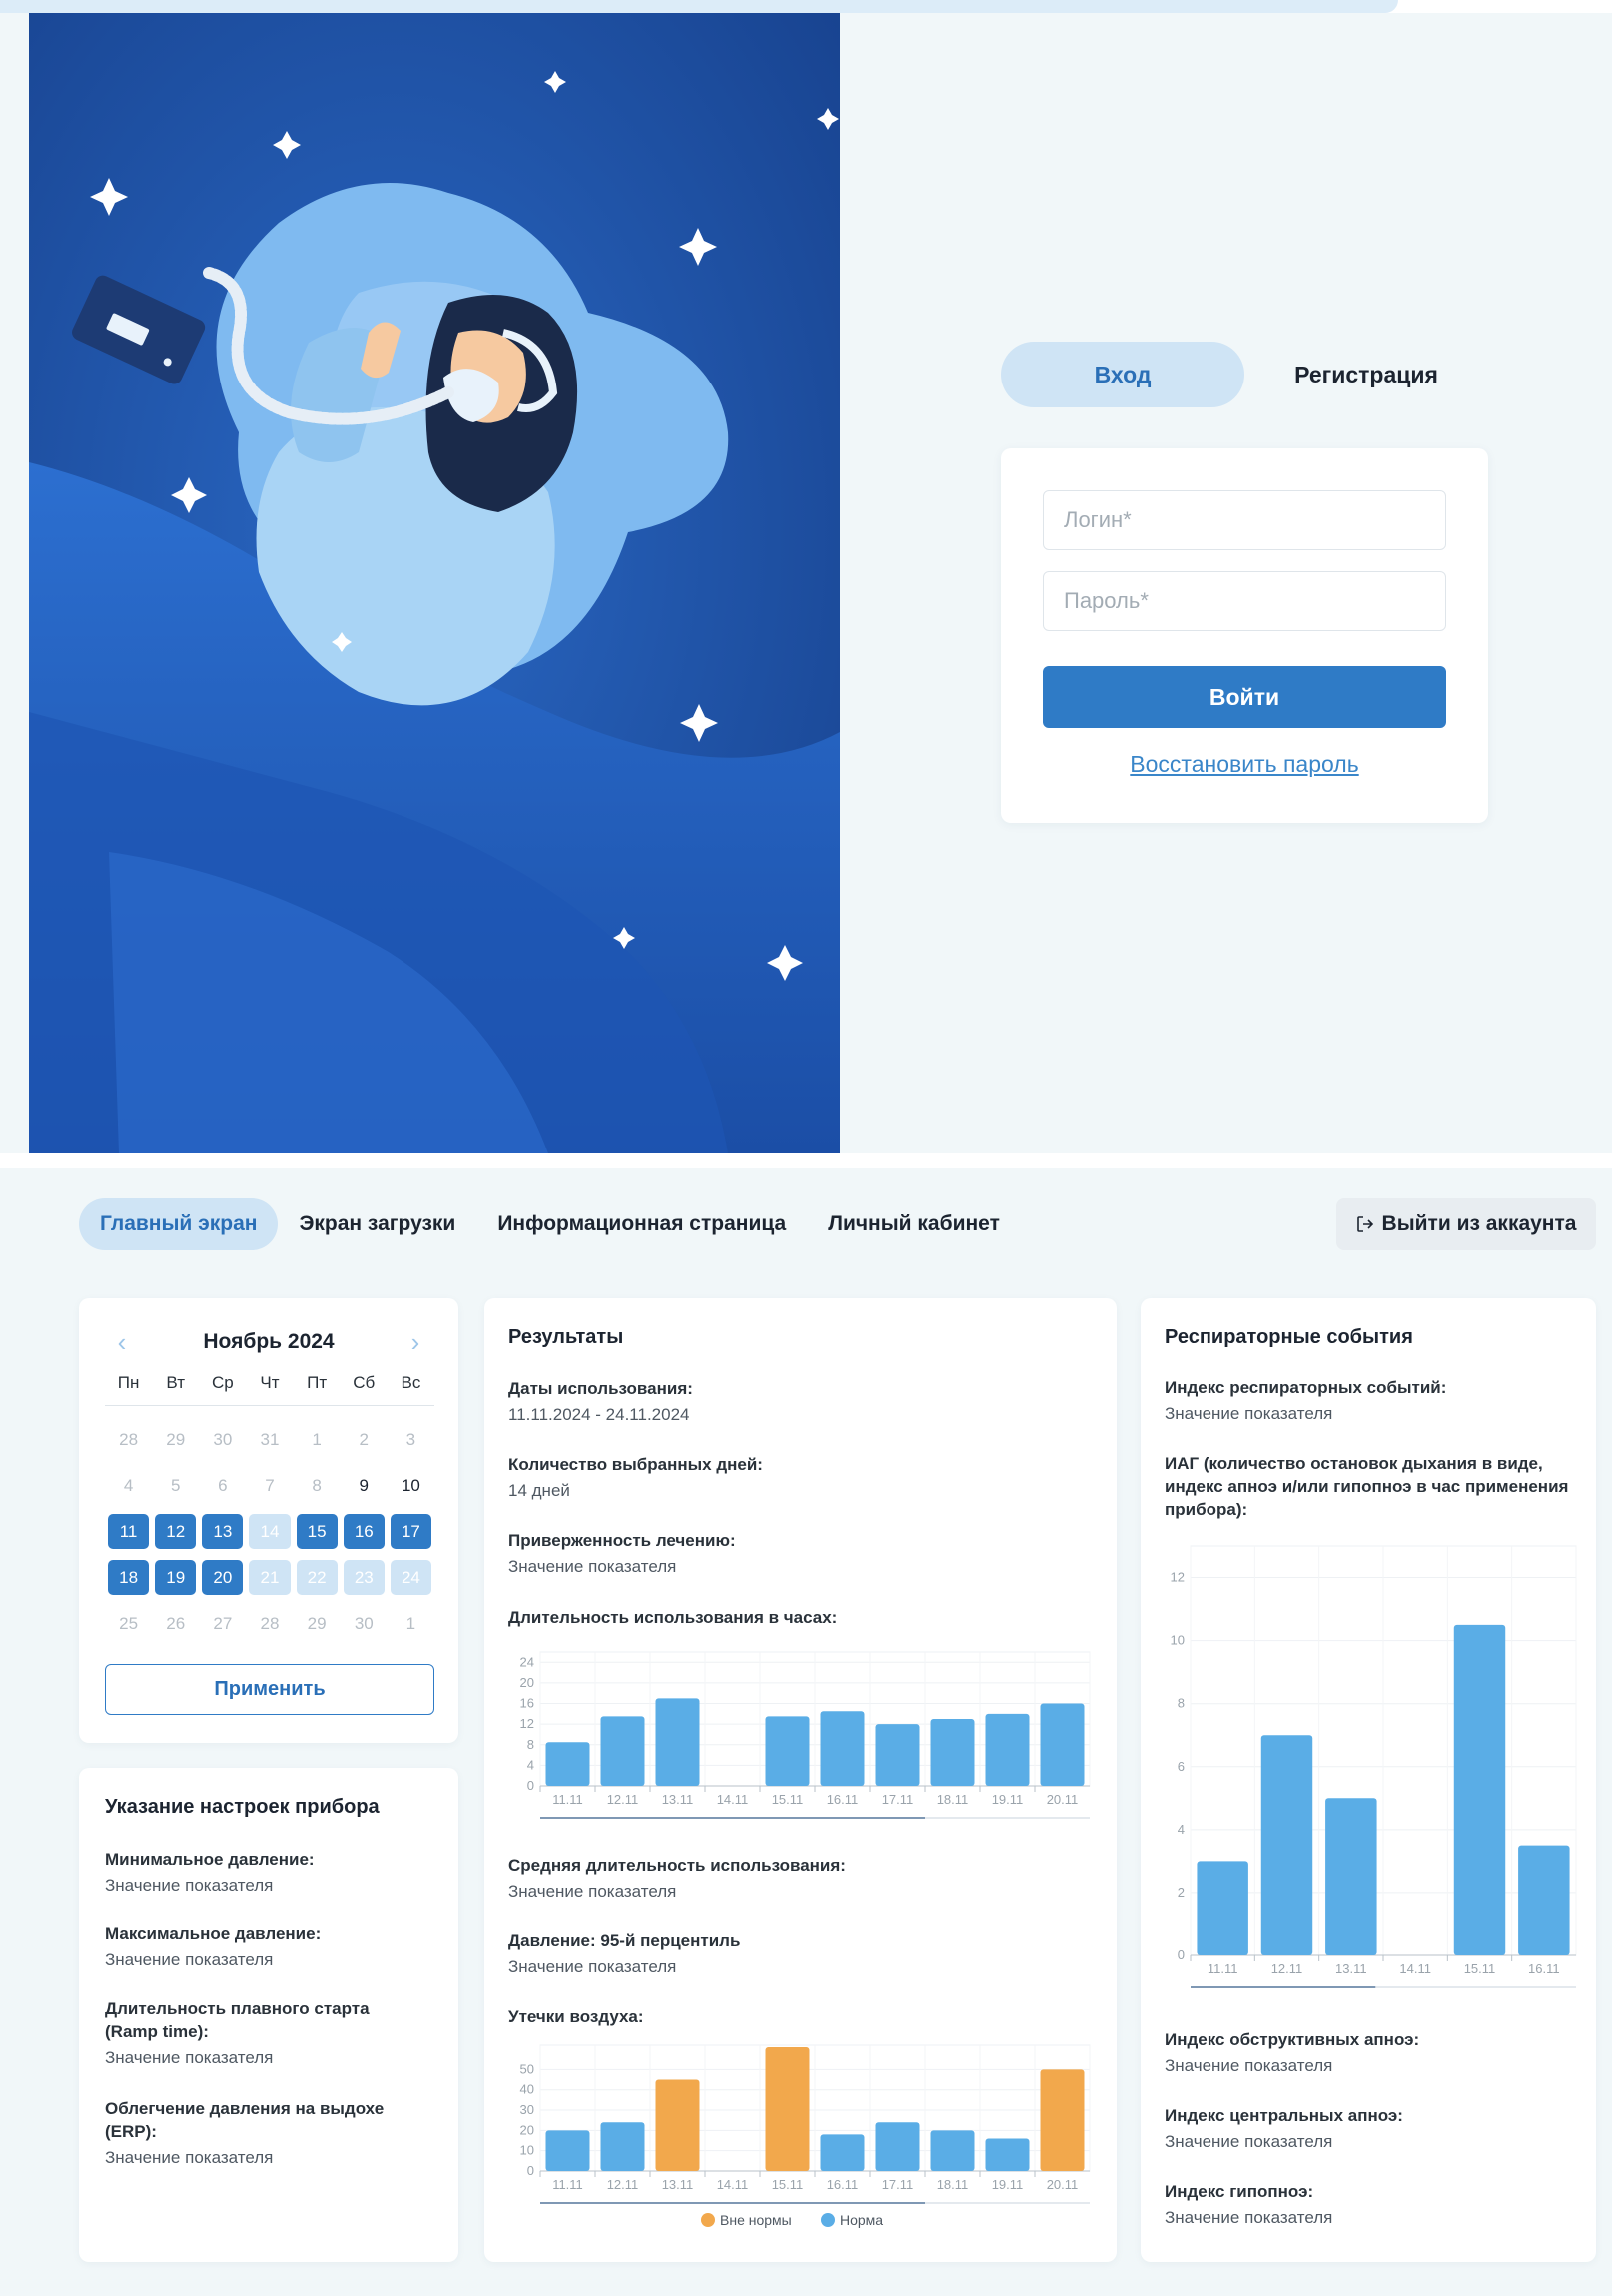 The image size is (1612, 2296). Describe the element at coordinates (415, 1343) in the screenshot. I see `chevron-right-icon: ›` at that location.